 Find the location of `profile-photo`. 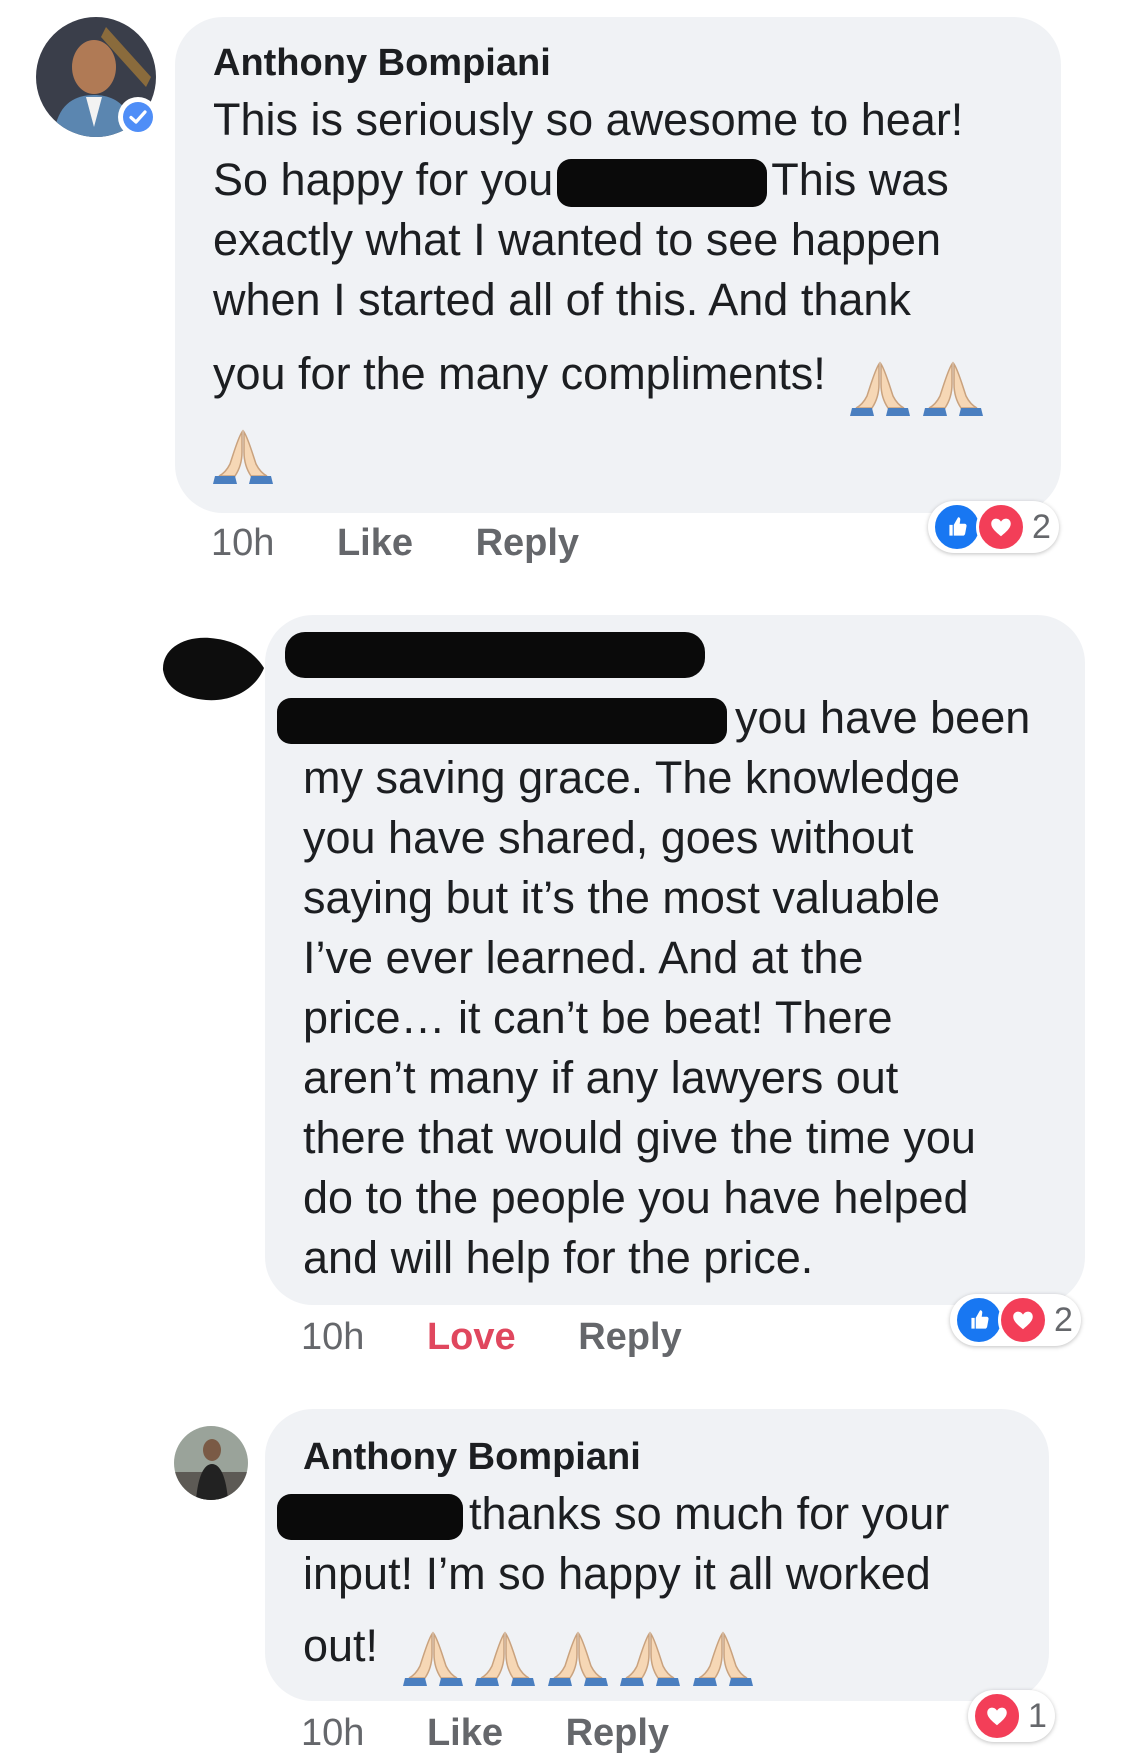

profile-photo is located at coordinates (211, 1463).